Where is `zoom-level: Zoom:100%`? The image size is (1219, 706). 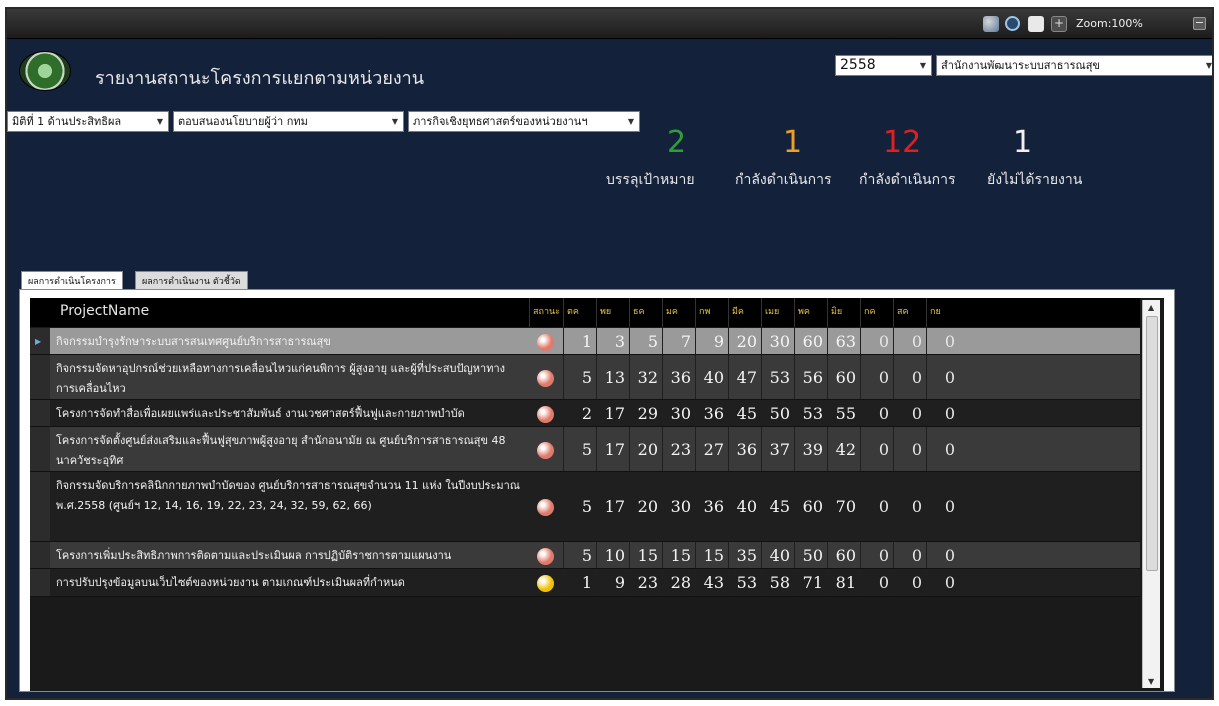 zoom-level: Zoom:100% is located at coordinates (1109, 23).